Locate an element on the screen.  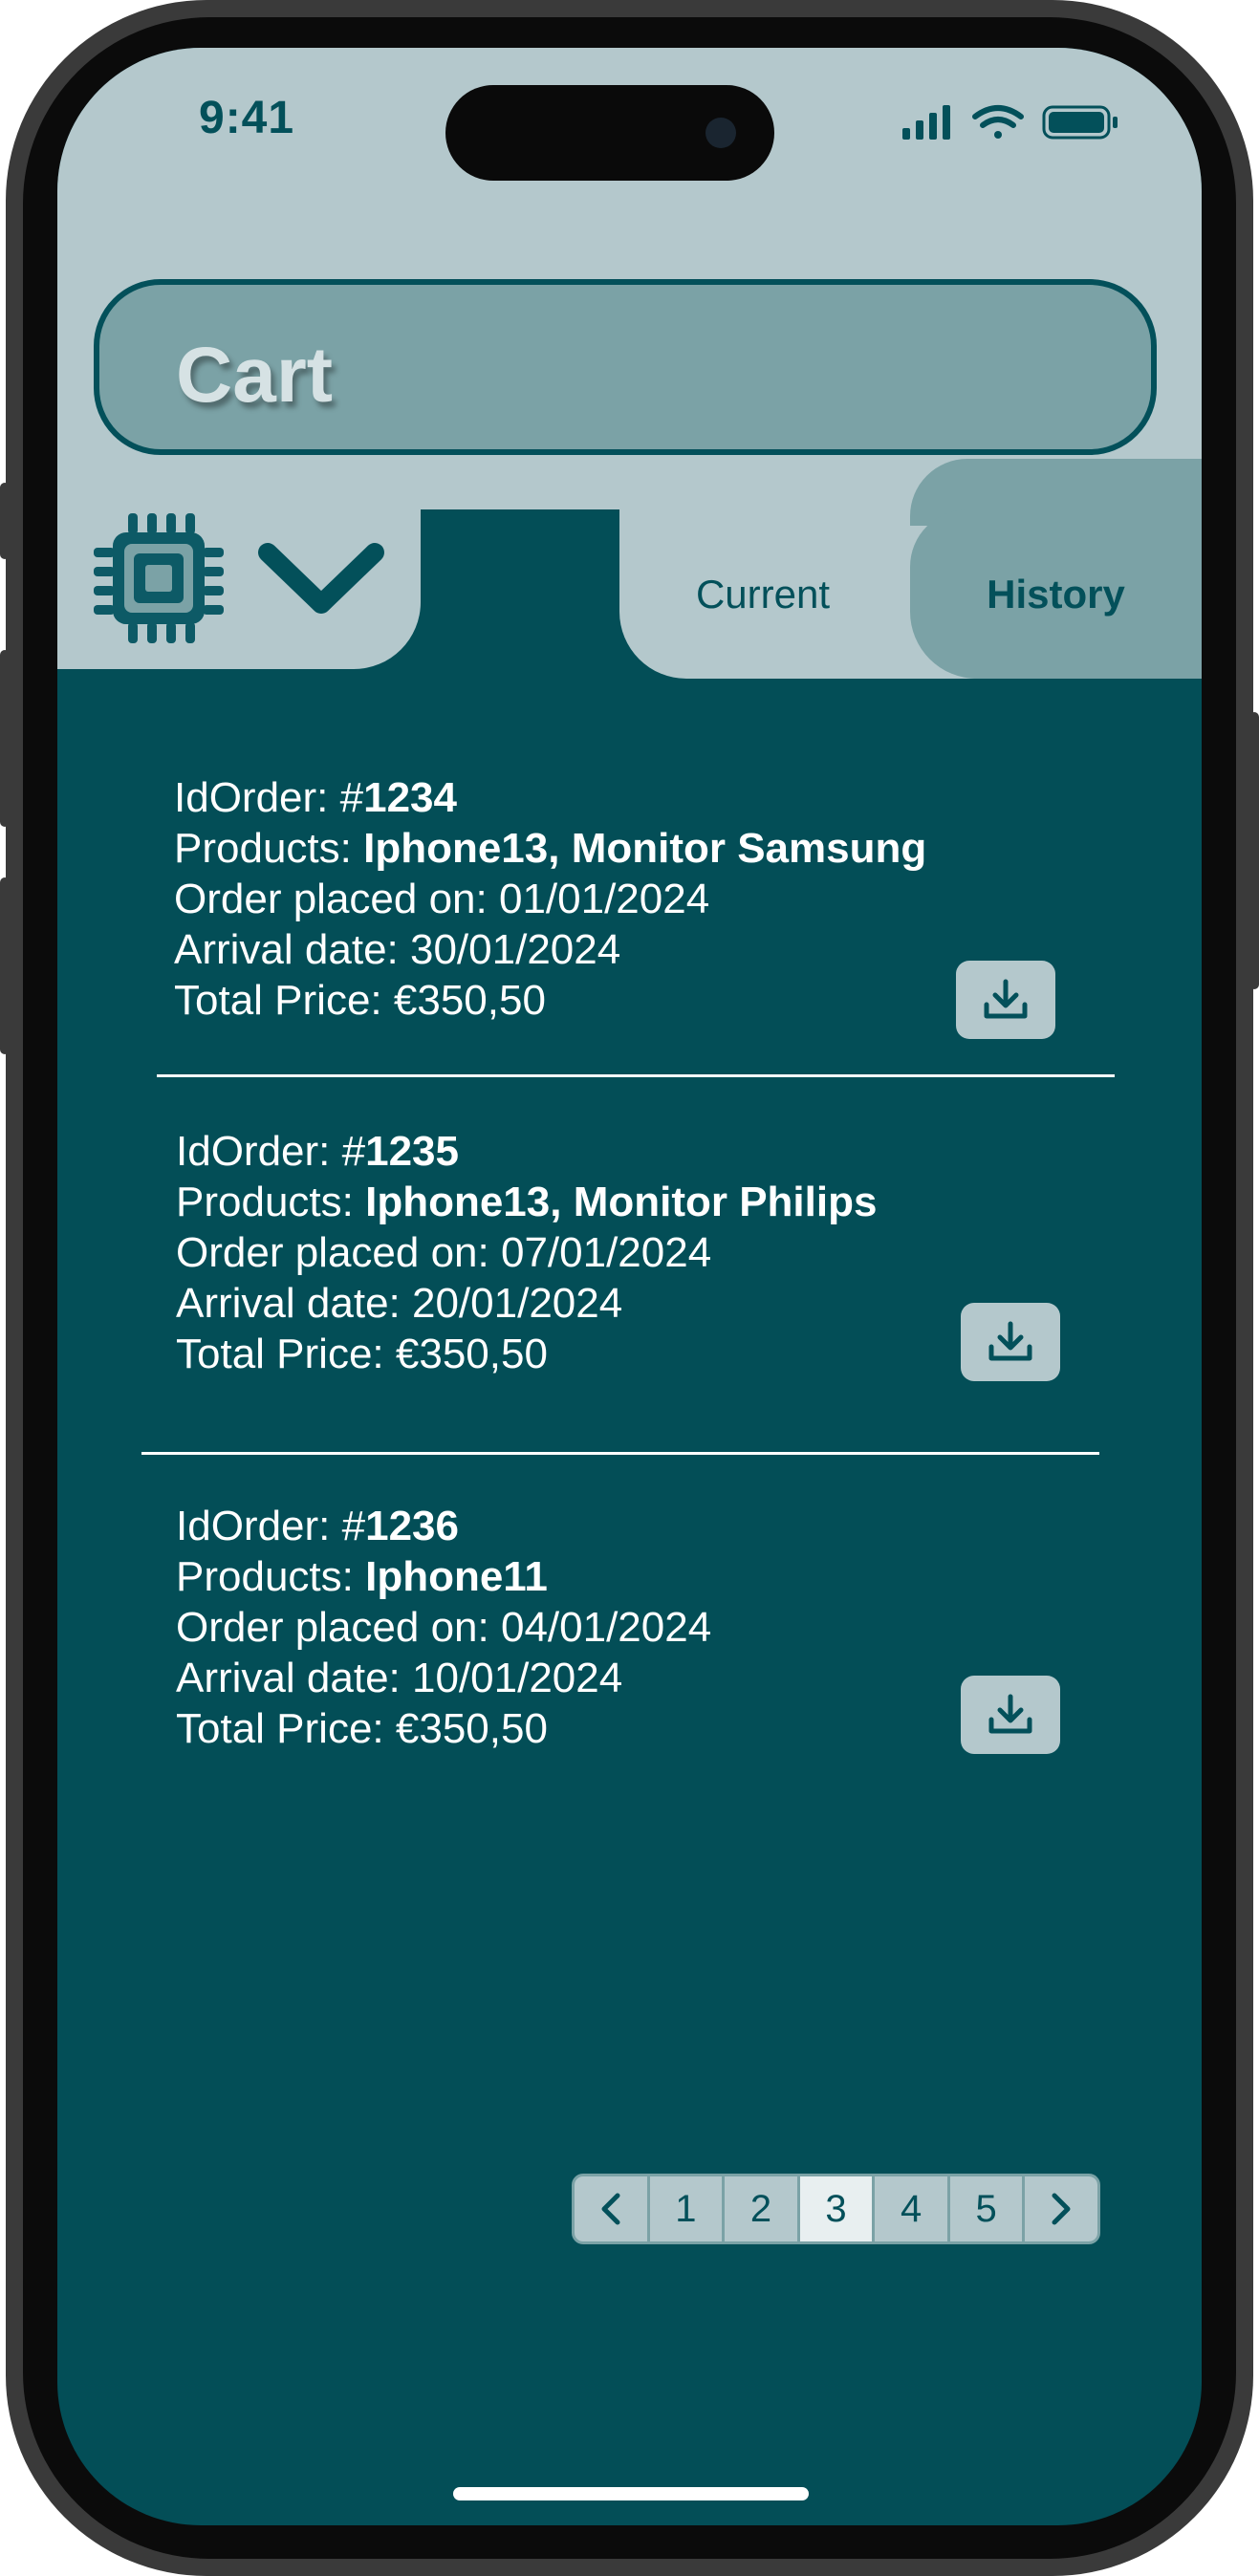
pagination-prev-button is located at coordinates (612, 2208).